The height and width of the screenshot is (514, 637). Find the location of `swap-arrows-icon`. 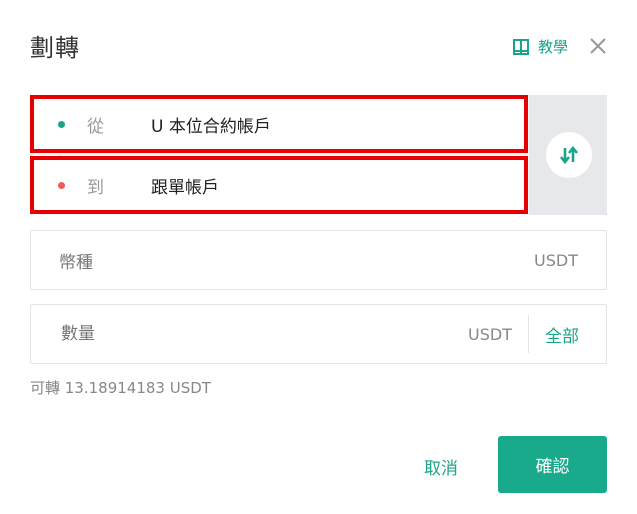

swap-arrows-icon is located at coordinates (569, 155).